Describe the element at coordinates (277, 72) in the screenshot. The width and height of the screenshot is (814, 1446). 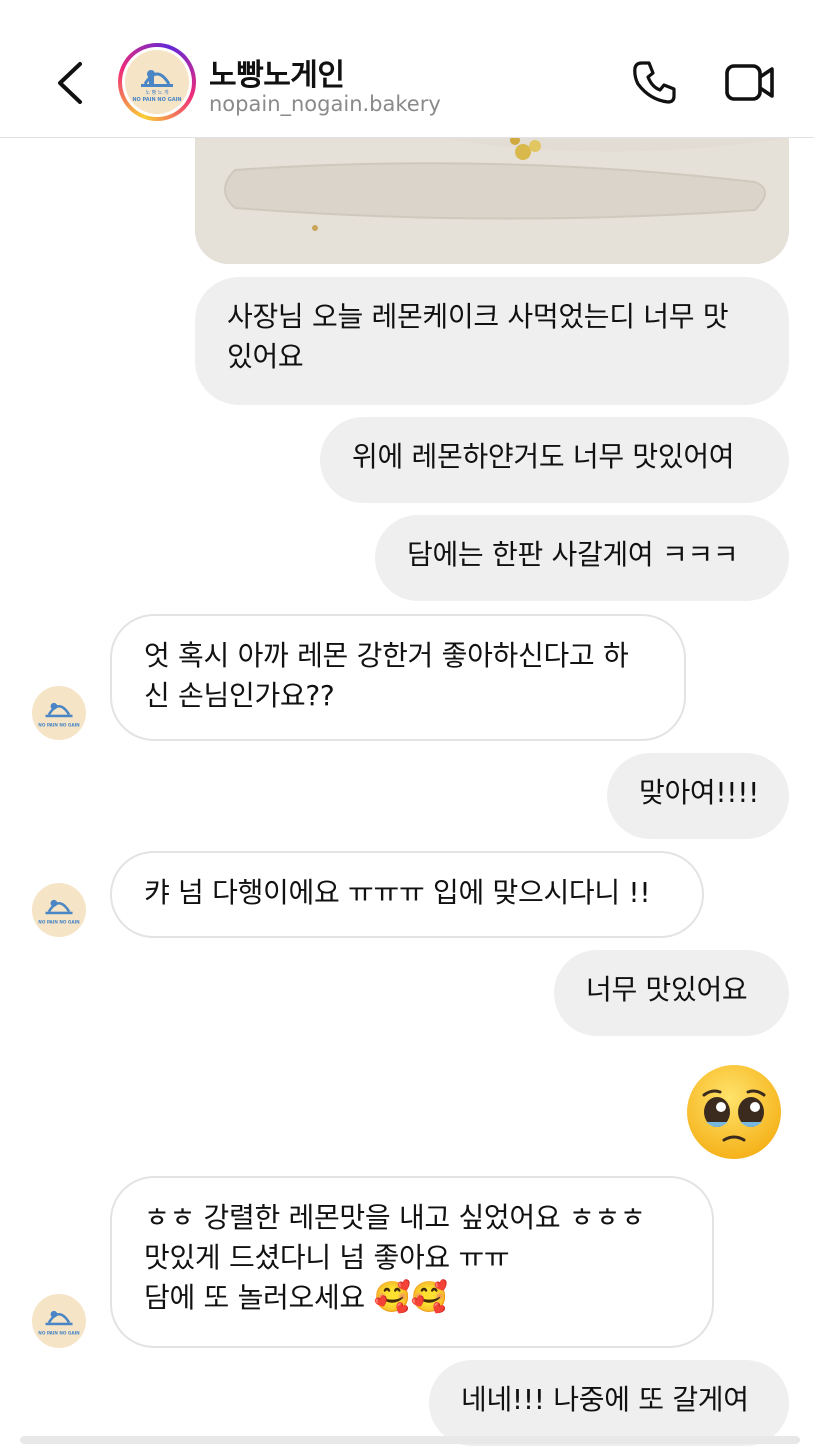
I see `chat-title: 노빵노게인` at that location.